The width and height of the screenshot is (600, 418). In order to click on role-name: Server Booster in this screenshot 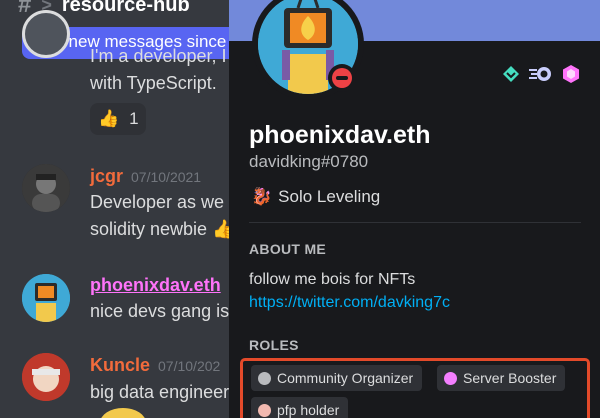, I will do `click(510, 378)`.